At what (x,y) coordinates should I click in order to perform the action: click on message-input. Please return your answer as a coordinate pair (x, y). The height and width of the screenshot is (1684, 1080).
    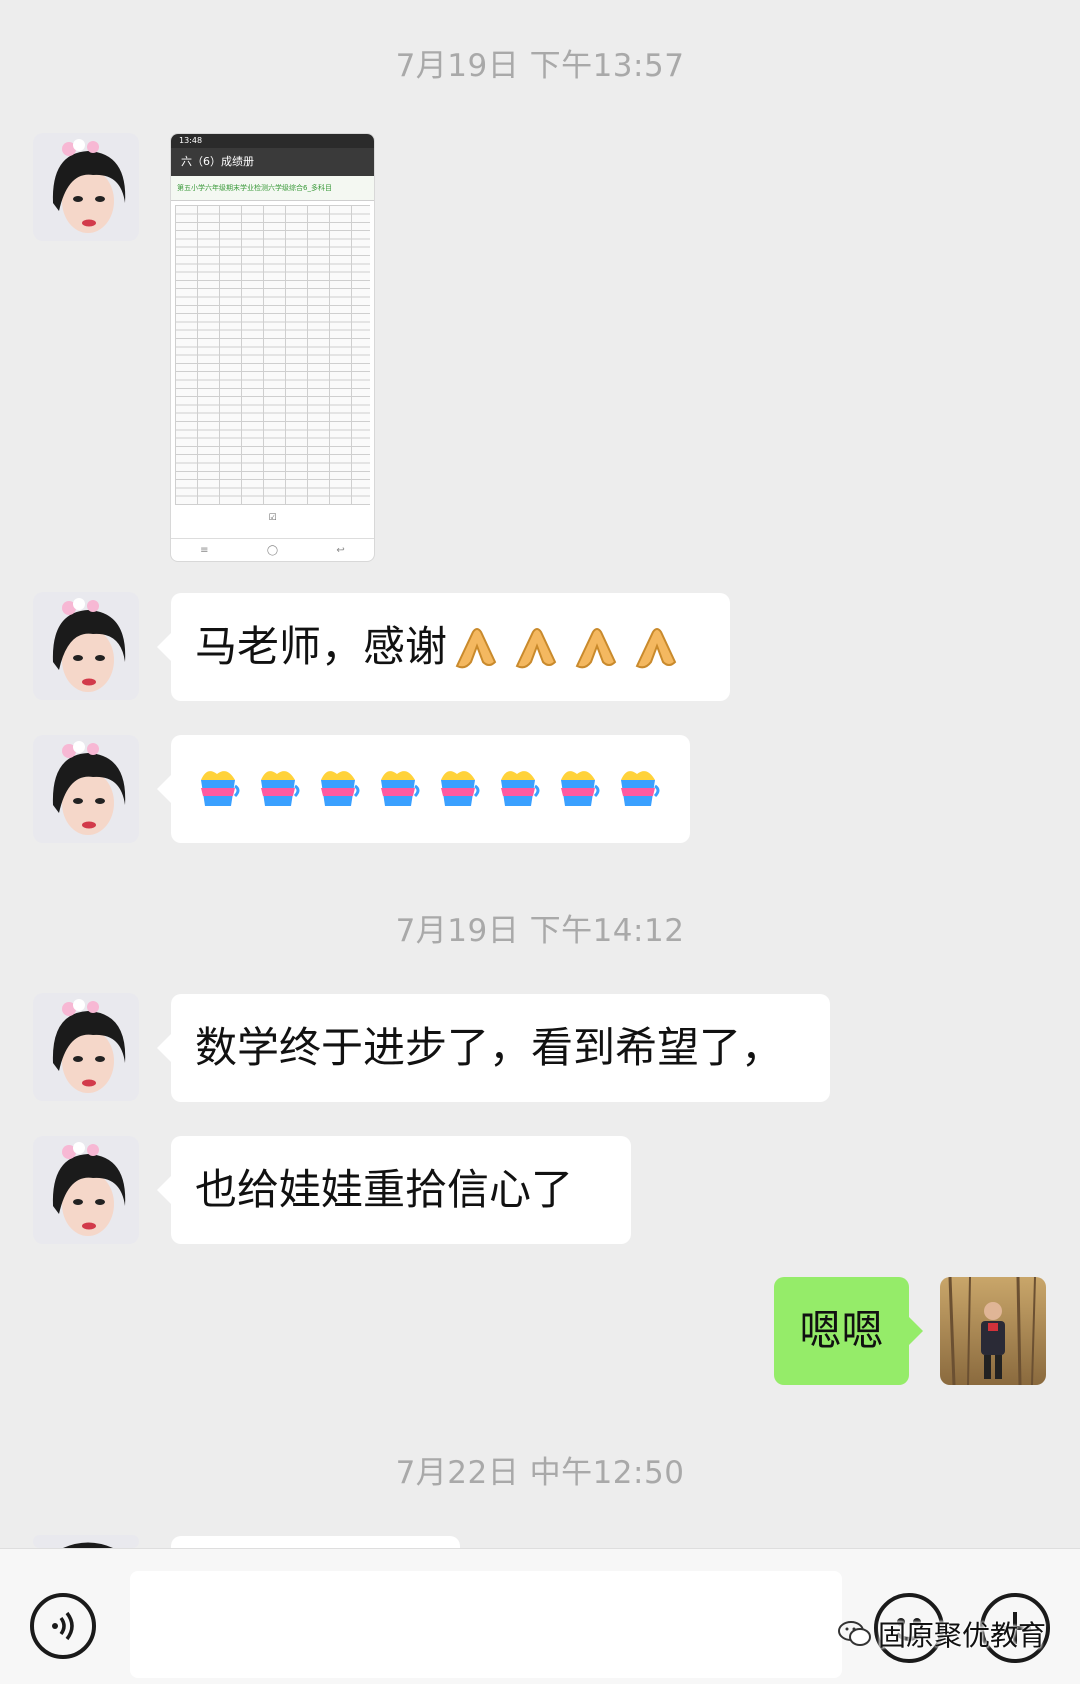
    Looking at the image, I should click on (486, 1624).